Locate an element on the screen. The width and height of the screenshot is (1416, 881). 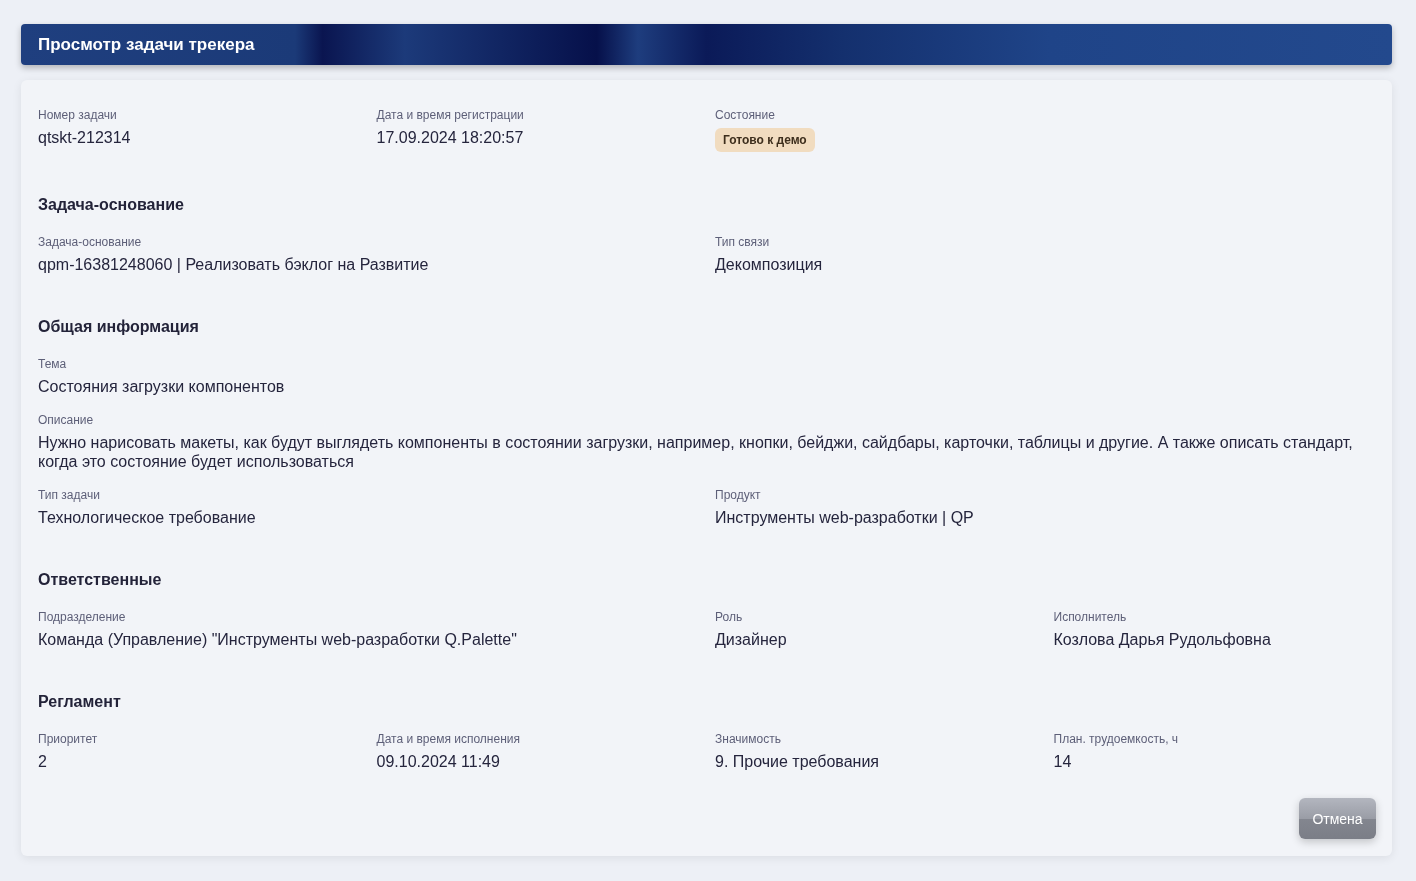
field-value: 14 is located at coordinates (1062, 761).